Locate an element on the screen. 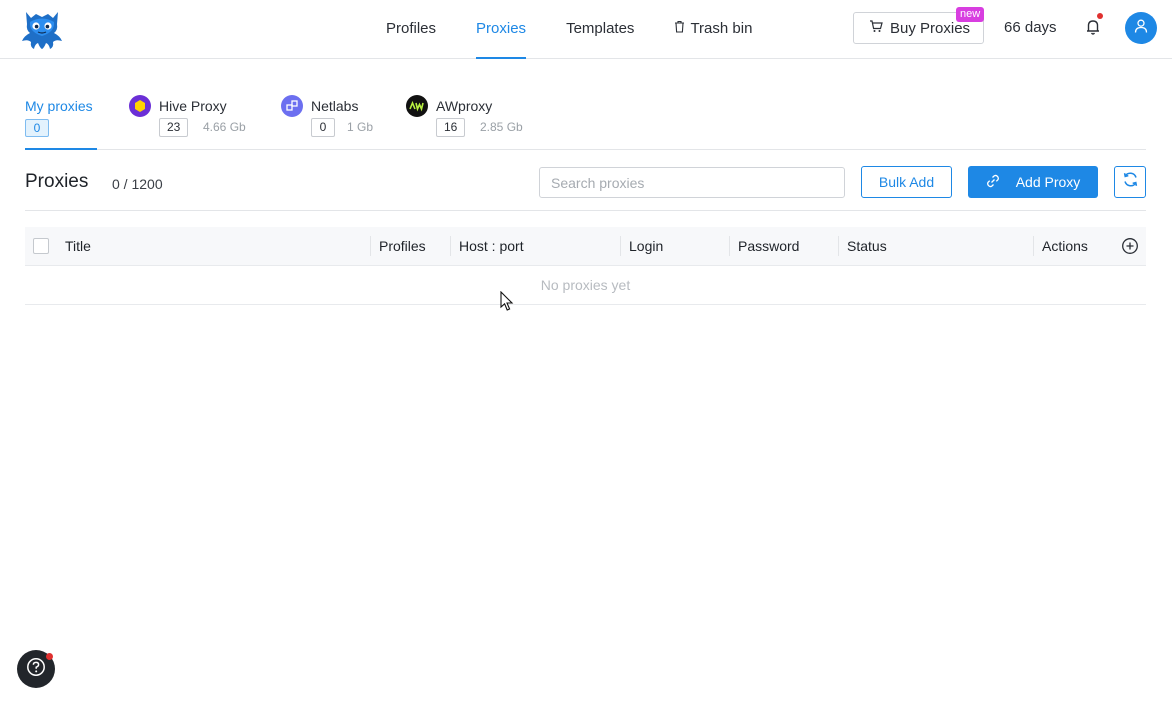  octopus-logo-icon is located at coordinates (42, 29).